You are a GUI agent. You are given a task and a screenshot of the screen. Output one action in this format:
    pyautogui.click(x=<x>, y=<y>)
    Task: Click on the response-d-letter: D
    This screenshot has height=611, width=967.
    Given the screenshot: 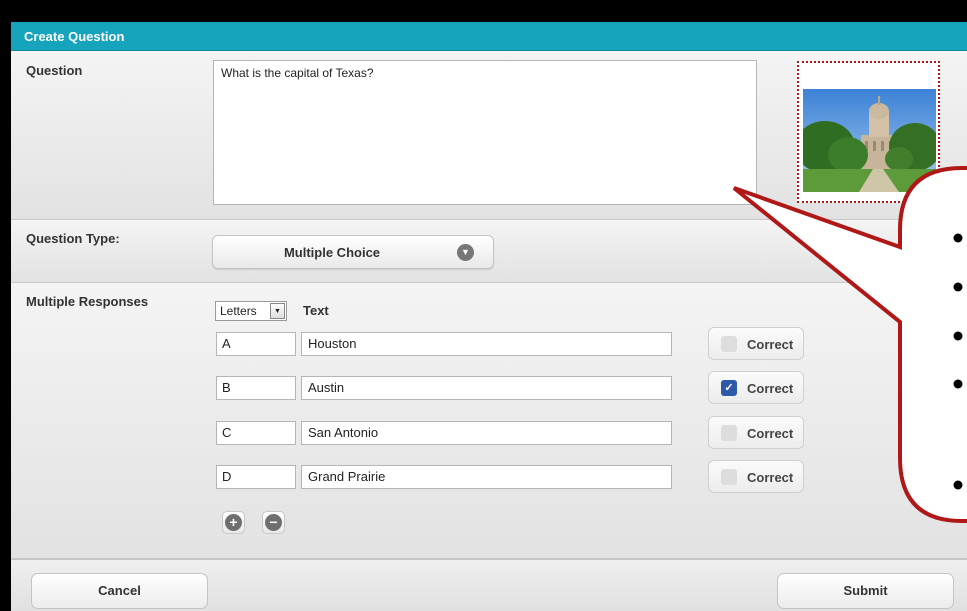 What is the action you would take?
    pyautogui.click(x=256, y=477)
    